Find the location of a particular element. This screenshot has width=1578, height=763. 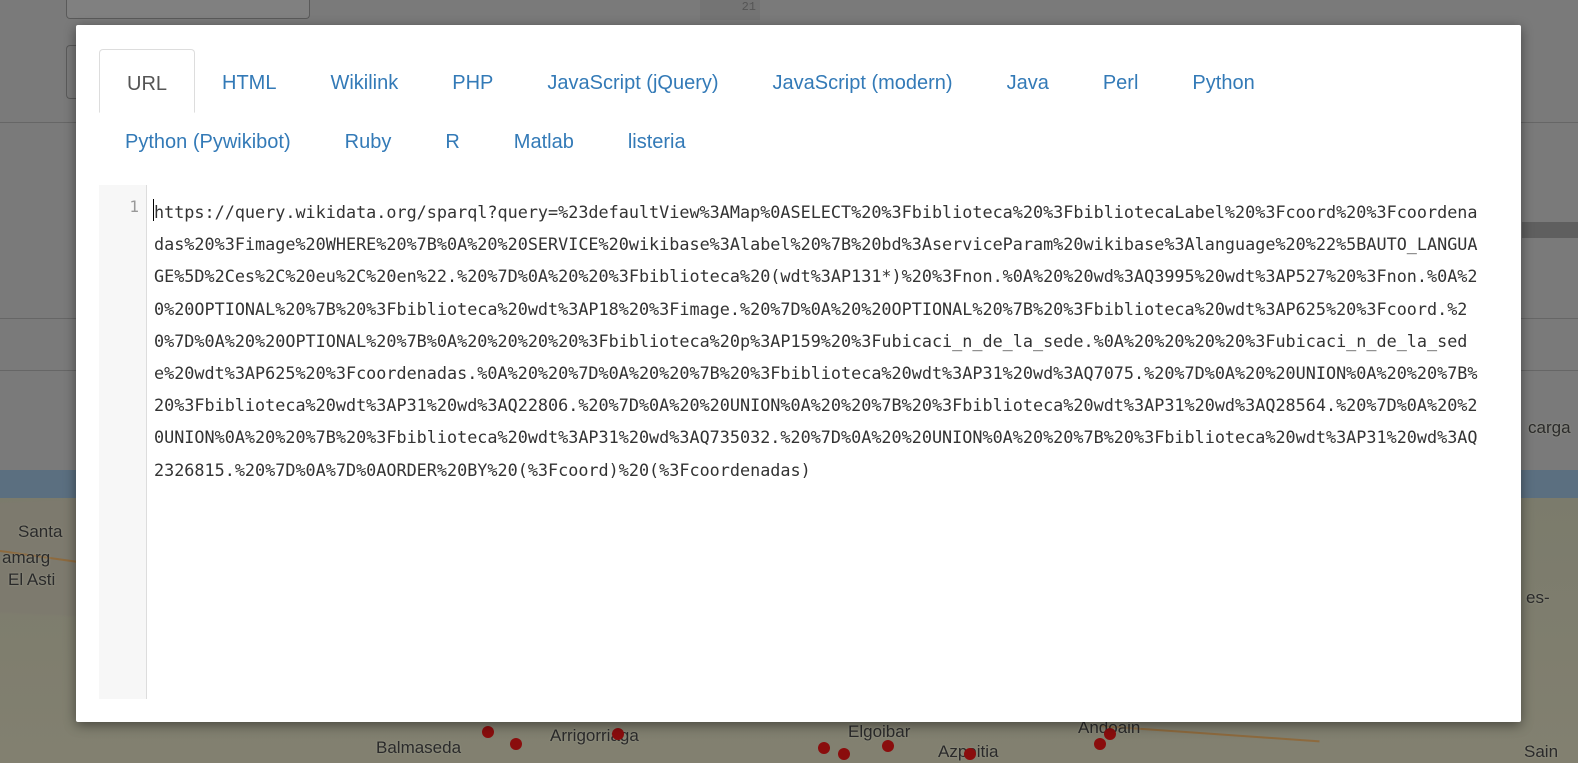

map-label: es- is located at coordinates (1538, 597).